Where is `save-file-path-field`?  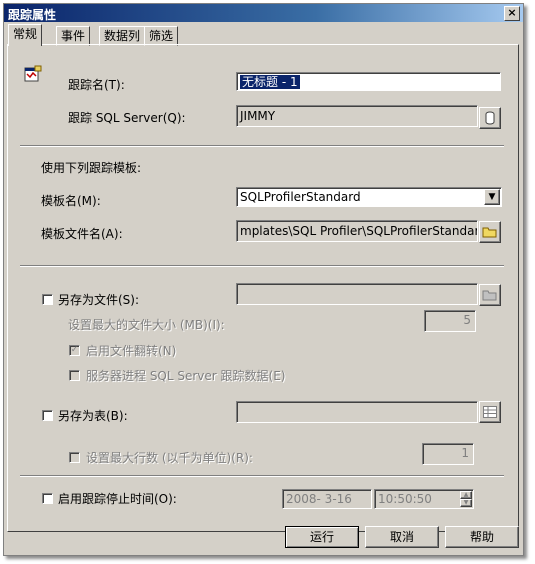 save-file-path-field is located at coordinates (357, 294).